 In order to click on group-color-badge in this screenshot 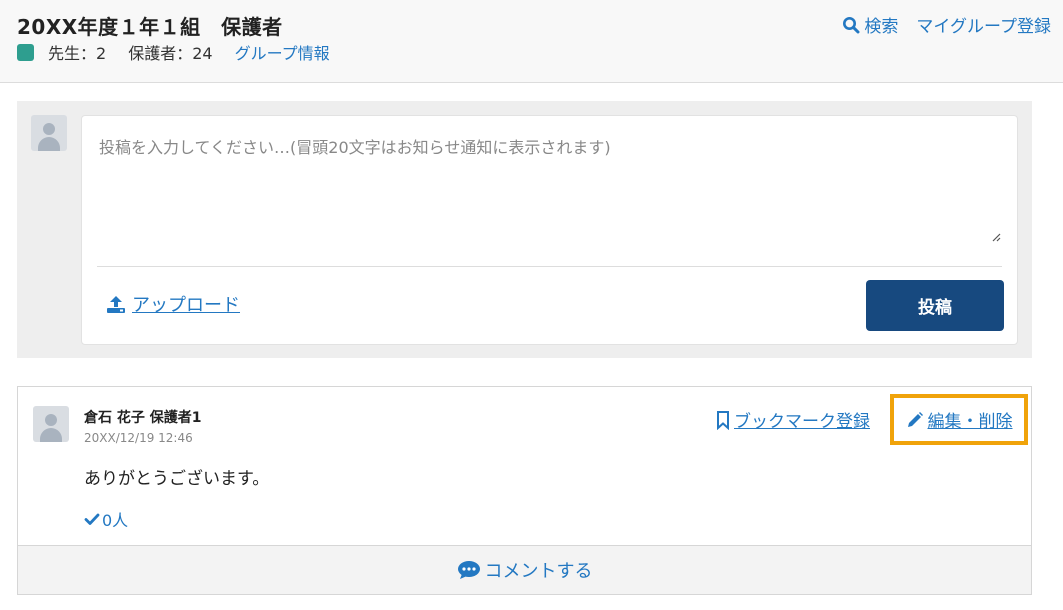, I will do `click(25, 52)`.